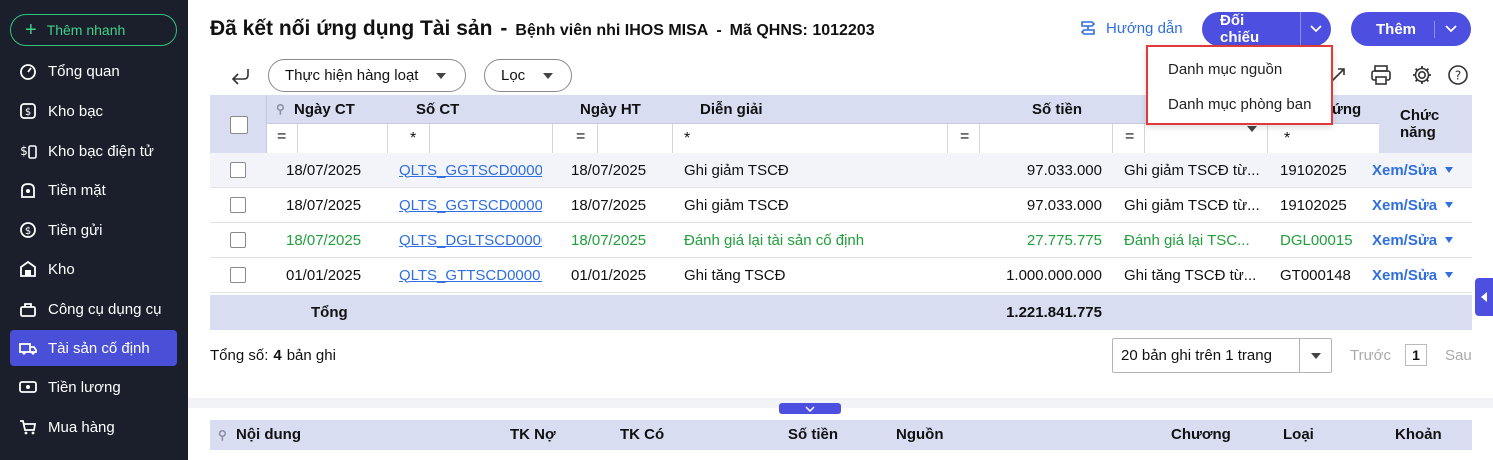 This screenshot has height=460, width=1493. I want to click on sidebar-item-warehouse: Kho, so click(93, 269).